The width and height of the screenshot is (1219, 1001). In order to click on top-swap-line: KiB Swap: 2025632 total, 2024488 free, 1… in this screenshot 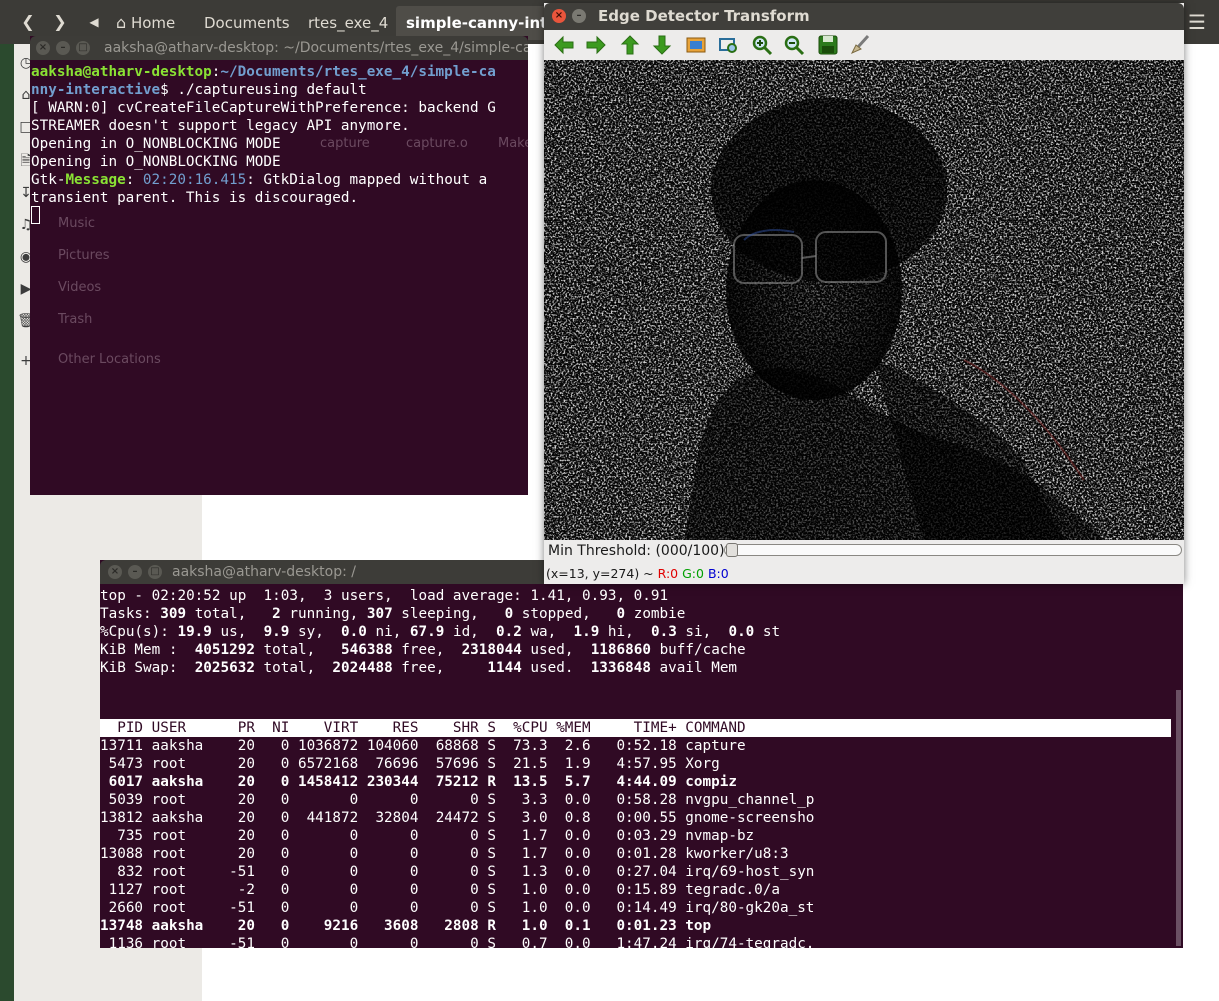, I will do `click(419, 668)`.